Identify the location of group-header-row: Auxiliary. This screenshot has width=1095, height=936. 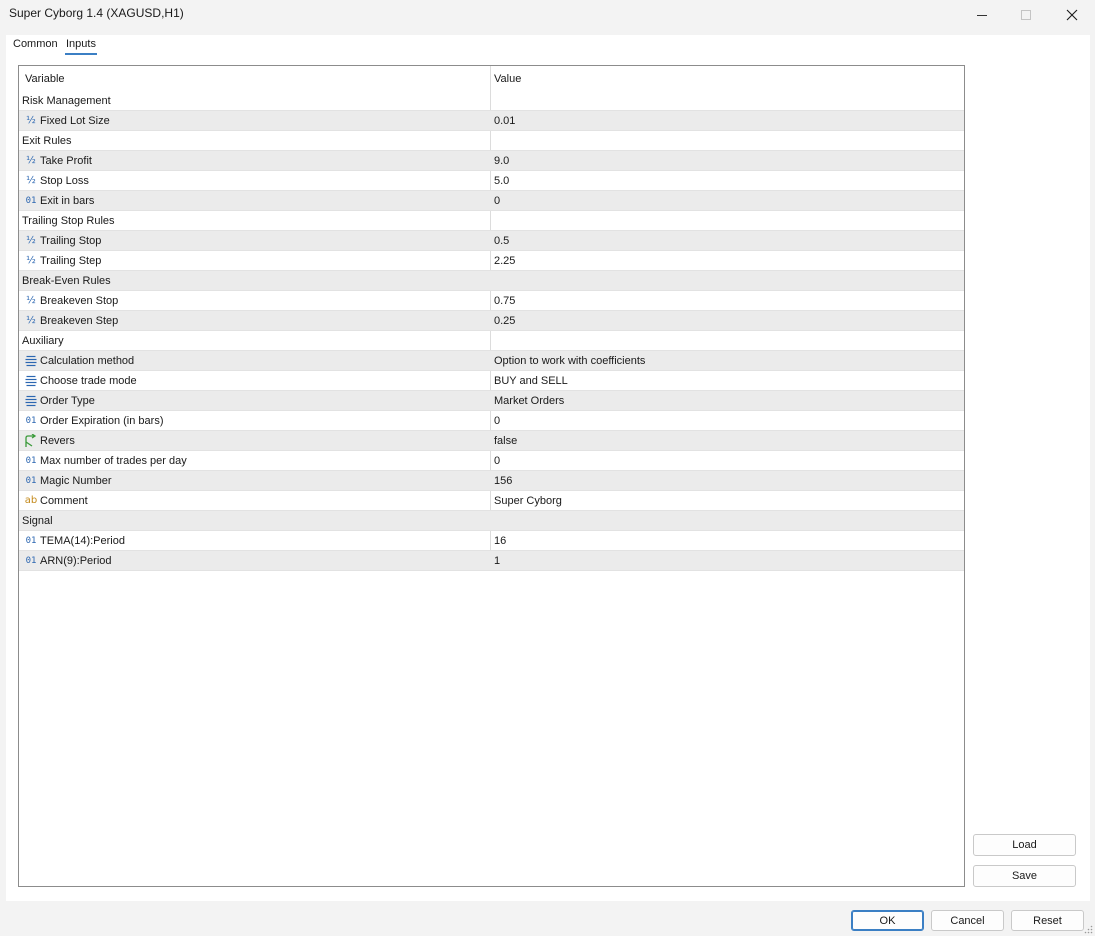
(491, 341).